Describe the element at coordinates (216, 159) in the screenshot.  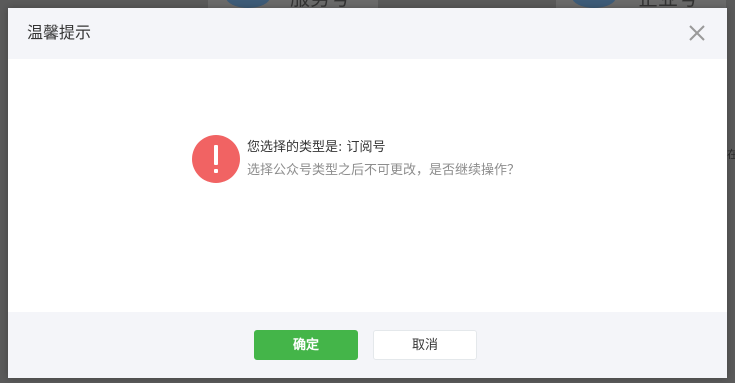
I see `exclamation-icon` at that location.